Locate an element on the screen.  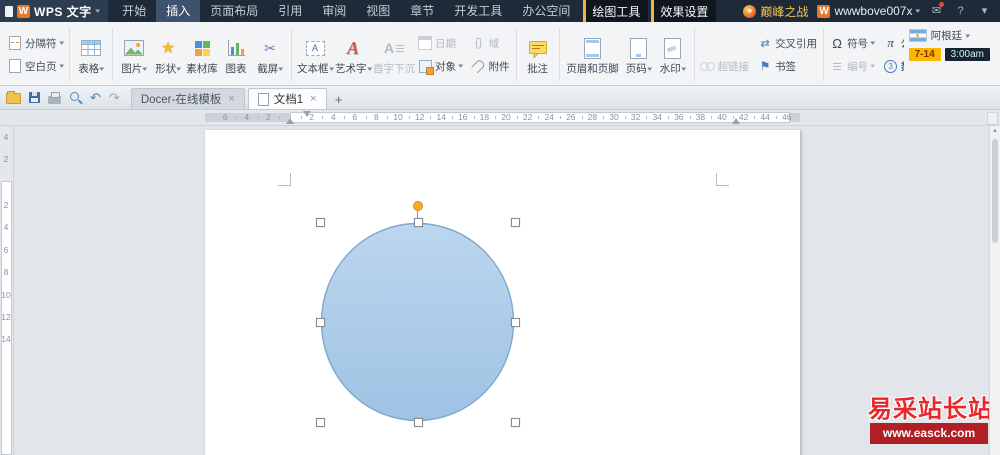
menu-tab-review: 审阅 is located at coordinates (334, 11).